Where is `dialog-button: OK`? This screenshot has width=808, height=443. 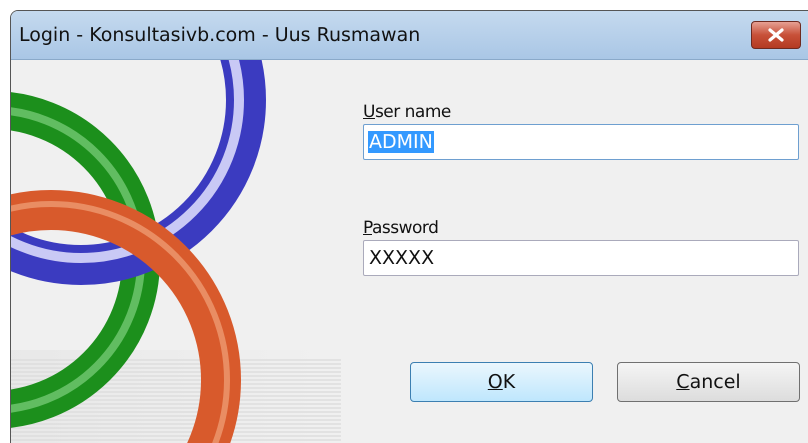 dialog-button: OK is located at coordinates (501, 382).